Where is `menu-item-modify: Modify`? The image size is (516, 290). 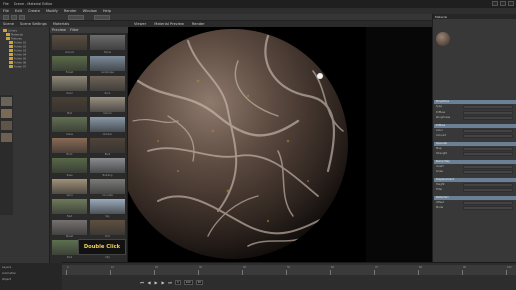
menu-item-modify: Modify is located at coordinates (52, 11).